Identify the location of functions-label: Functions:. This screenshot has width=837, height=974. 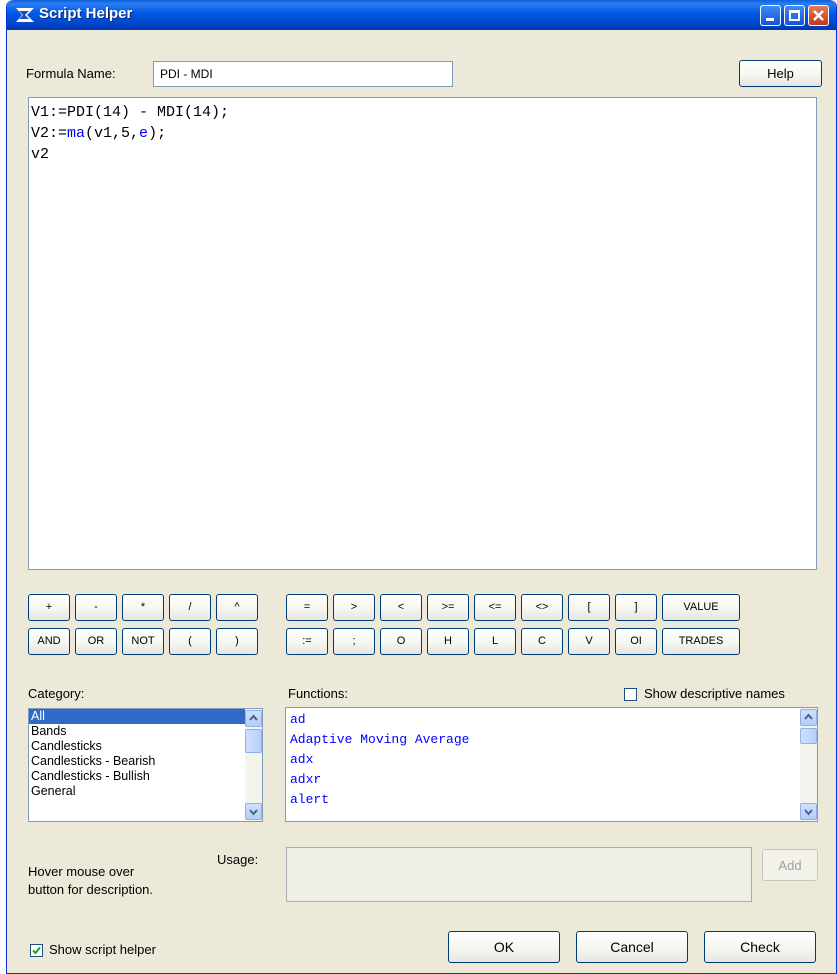
(318, 693).